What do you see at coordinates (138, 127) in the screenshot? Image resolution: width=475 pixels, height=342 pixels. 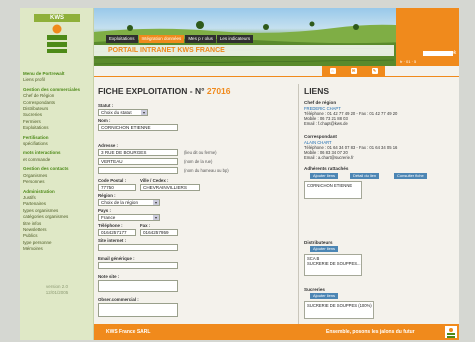 I see `nom-input: CORNICHON ETIENNE` at bounding box center [138, 127].